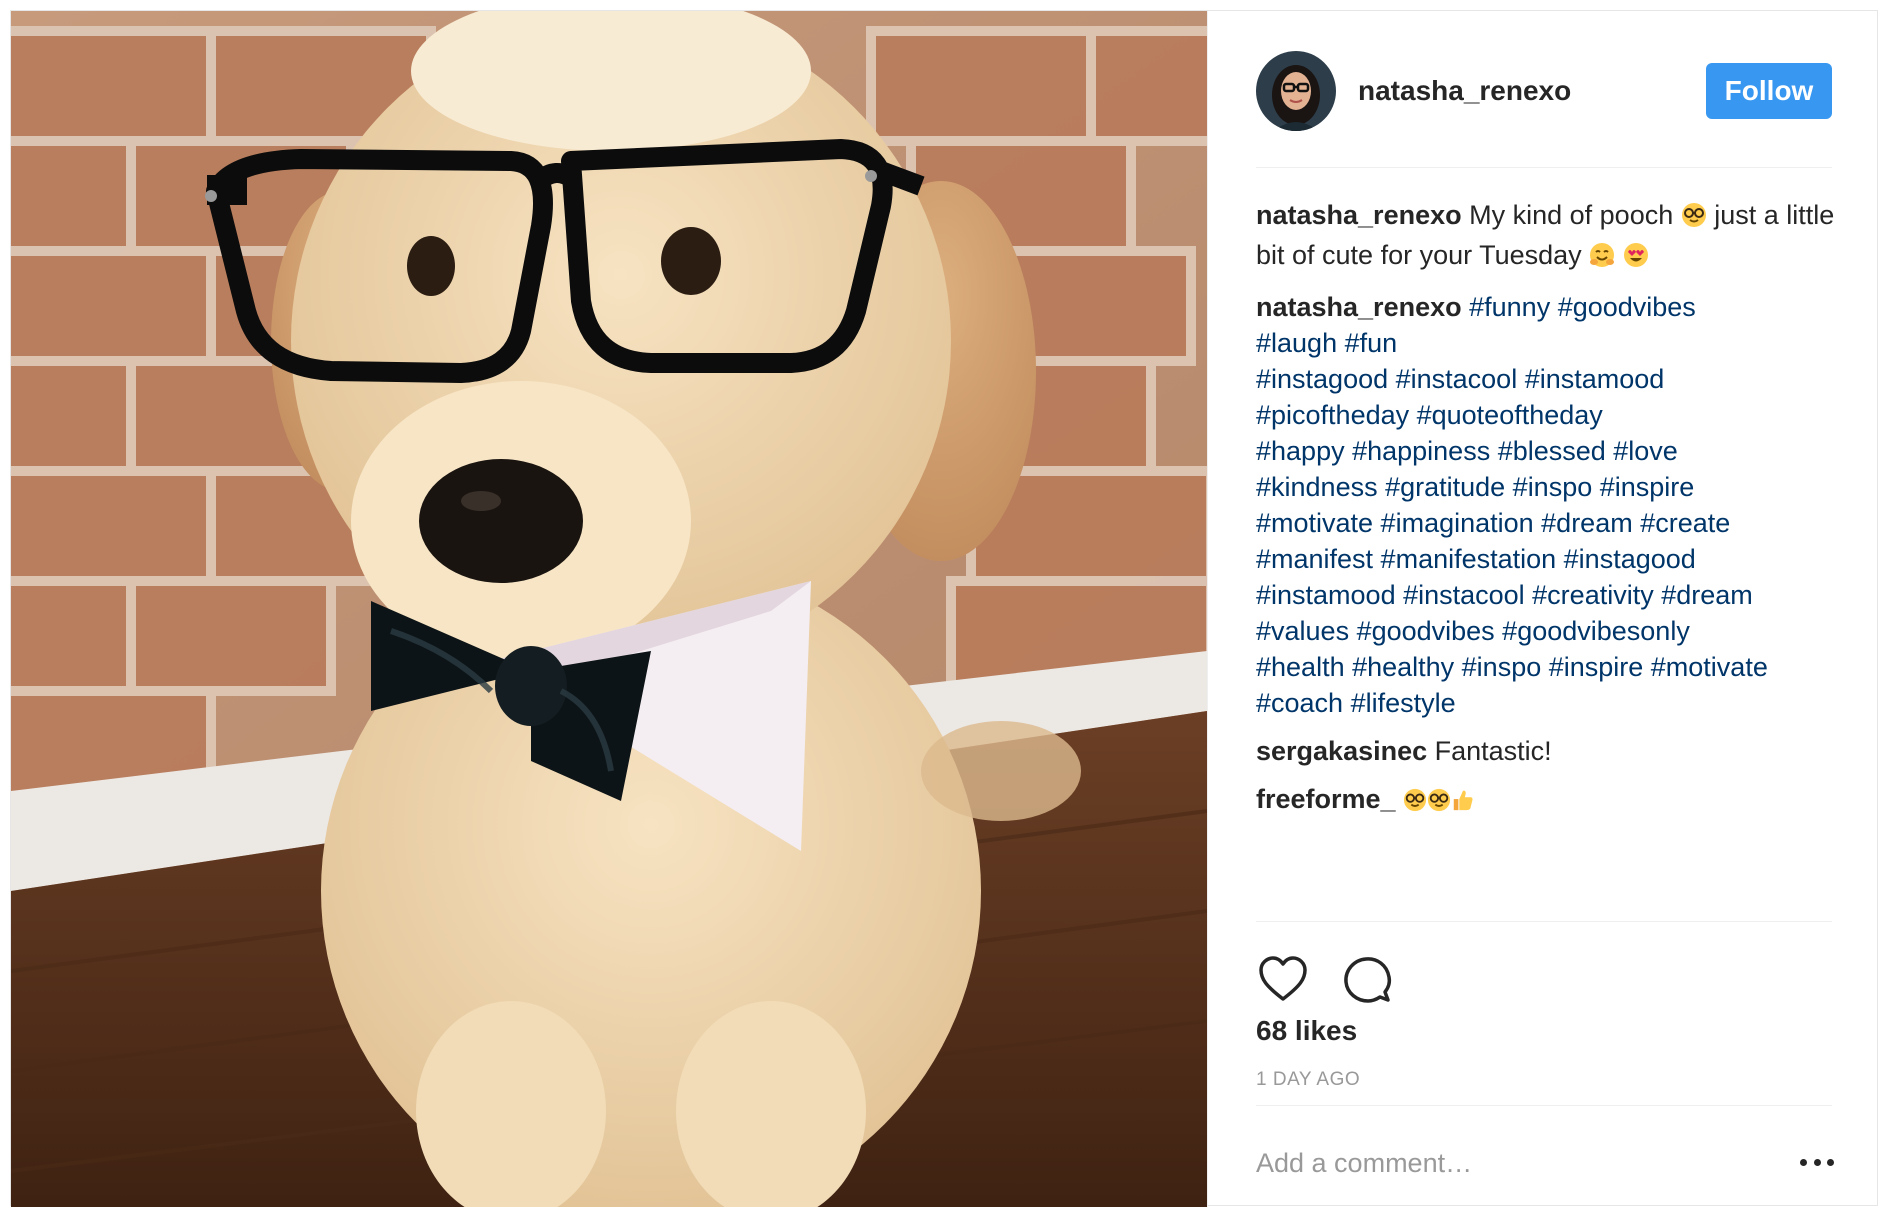 Image resolution: width=1894 pixels, height=1220 pixels. I want to click on thumbs-up-emoji, so click(1463, 803).